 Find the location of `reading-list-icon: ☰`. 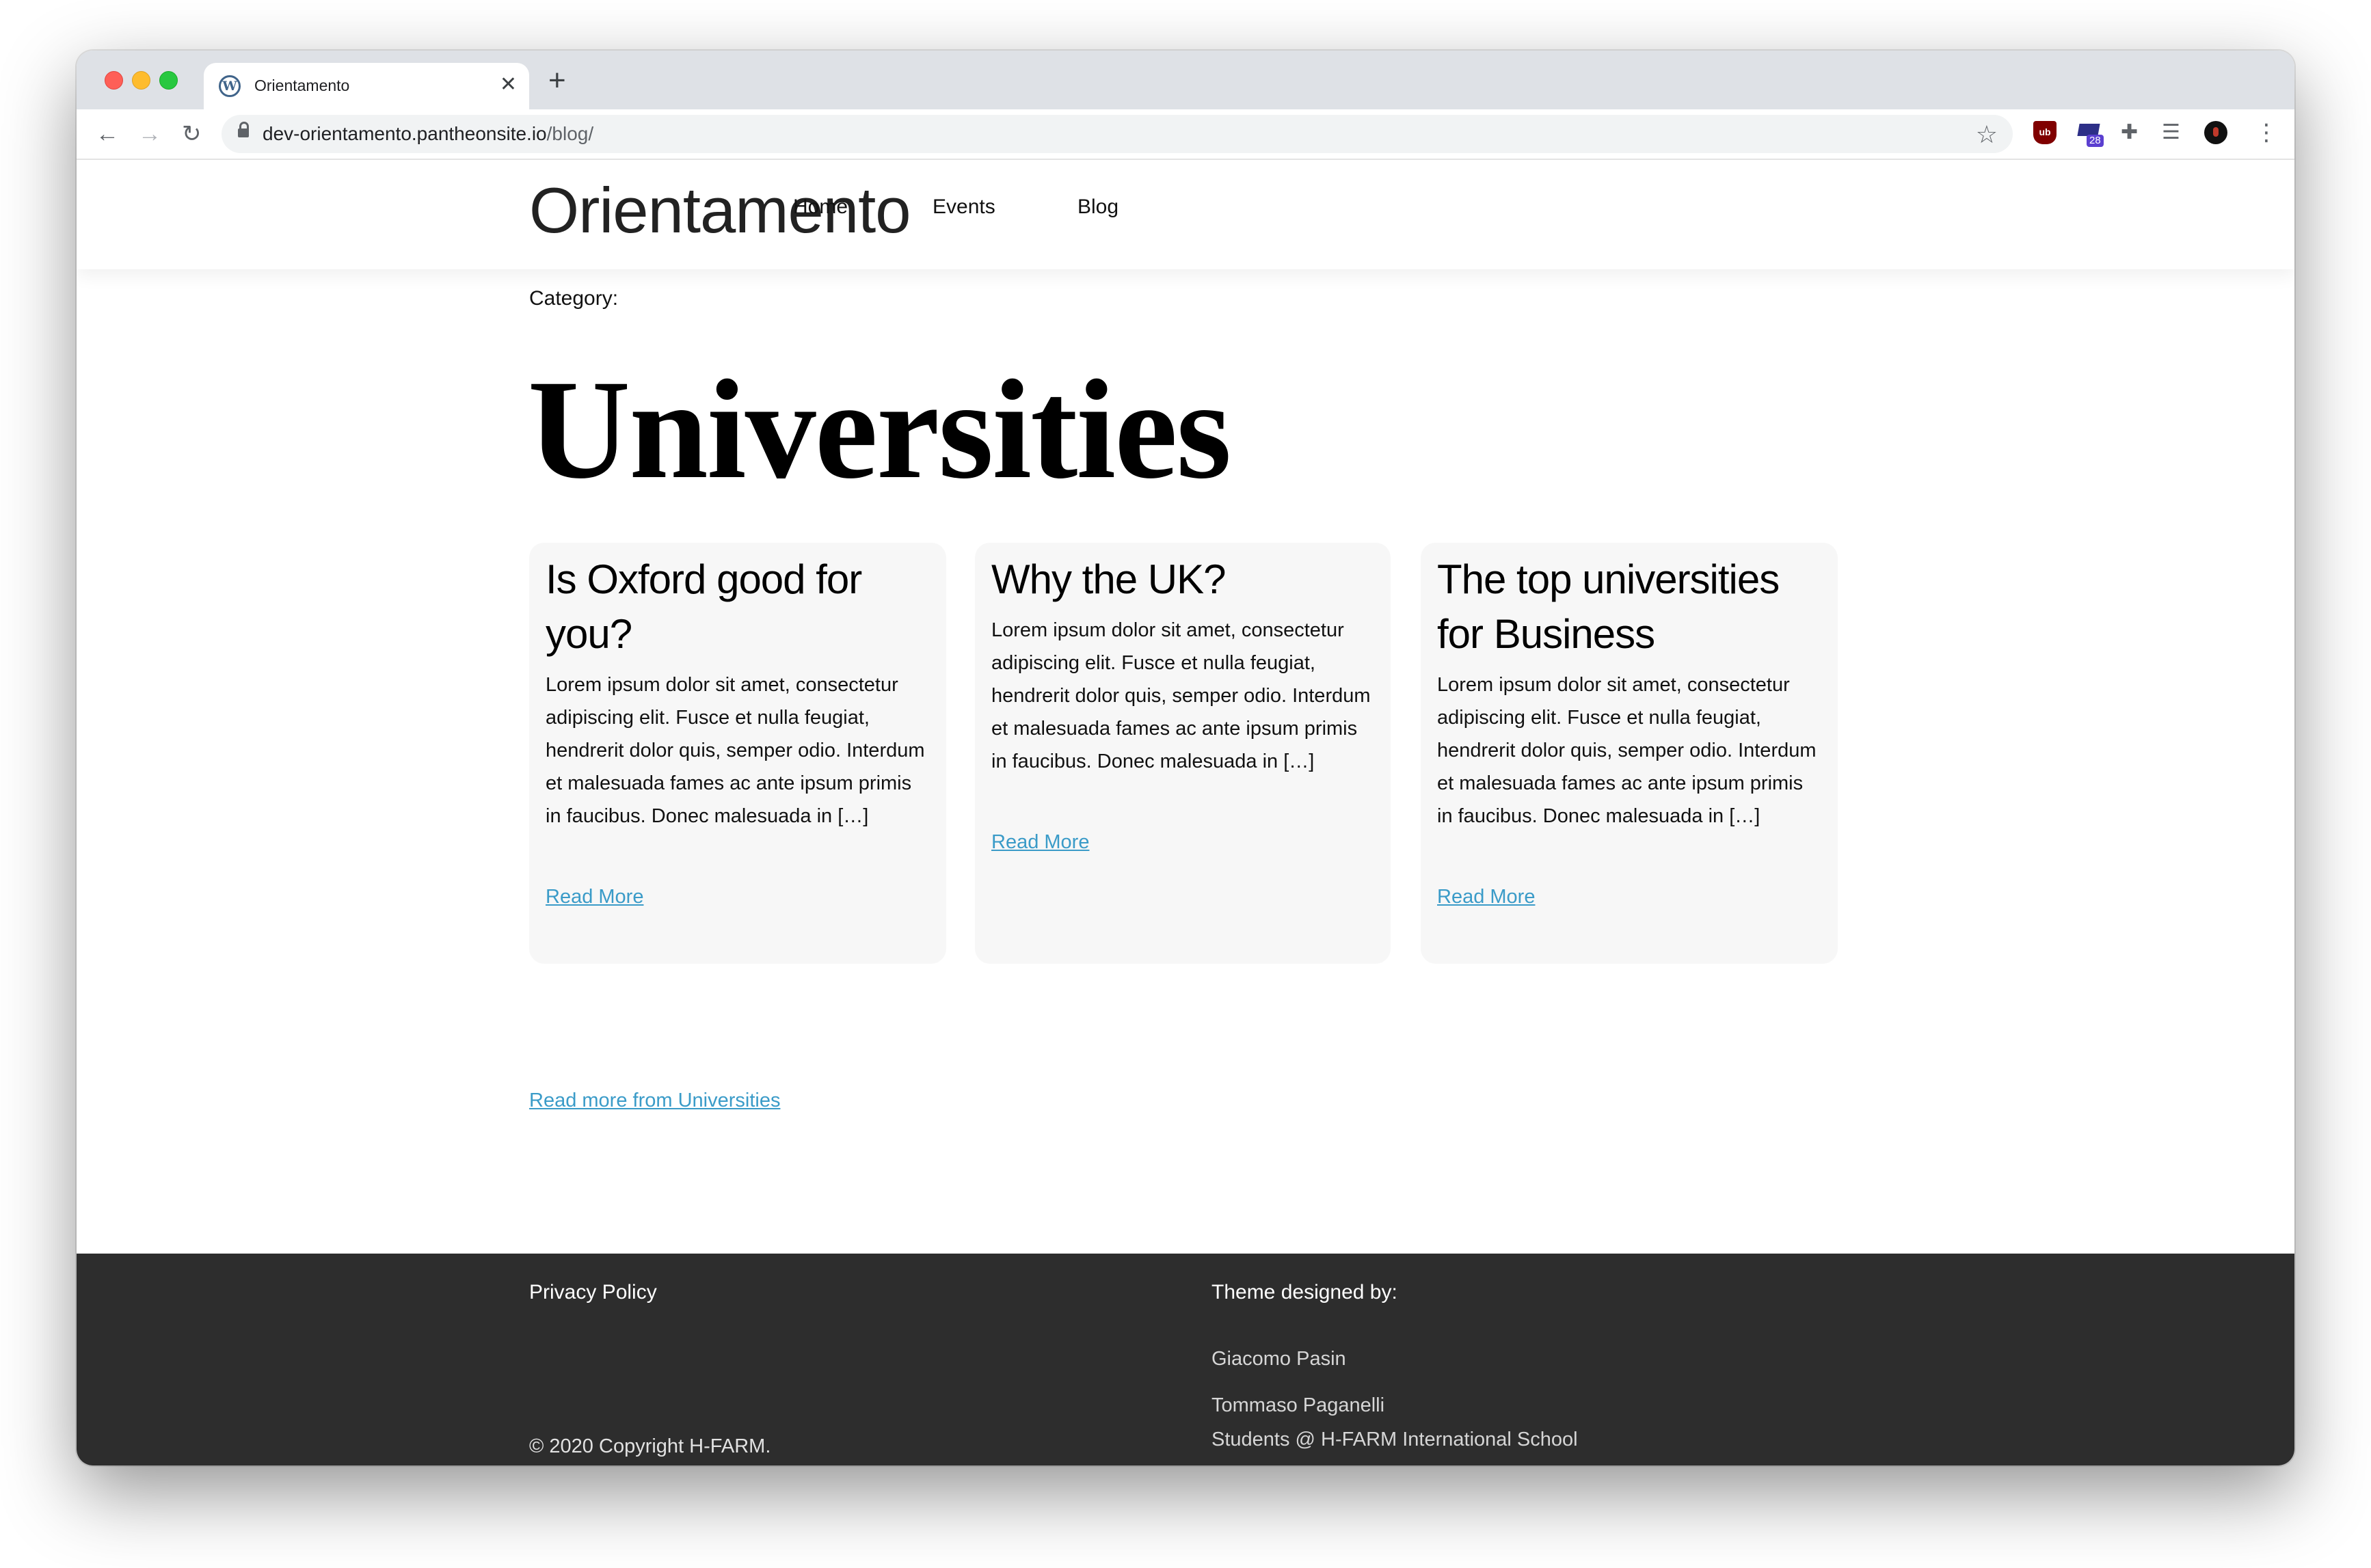

reading-list-icon: ☰ is located at coordinates (2173, 132).